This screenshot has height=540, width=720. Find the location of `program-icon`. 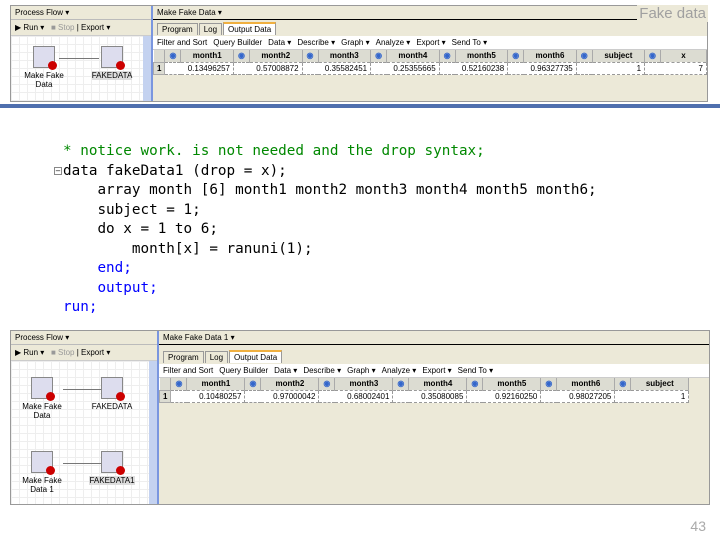

program-icon is located at coordinates (45, 58).